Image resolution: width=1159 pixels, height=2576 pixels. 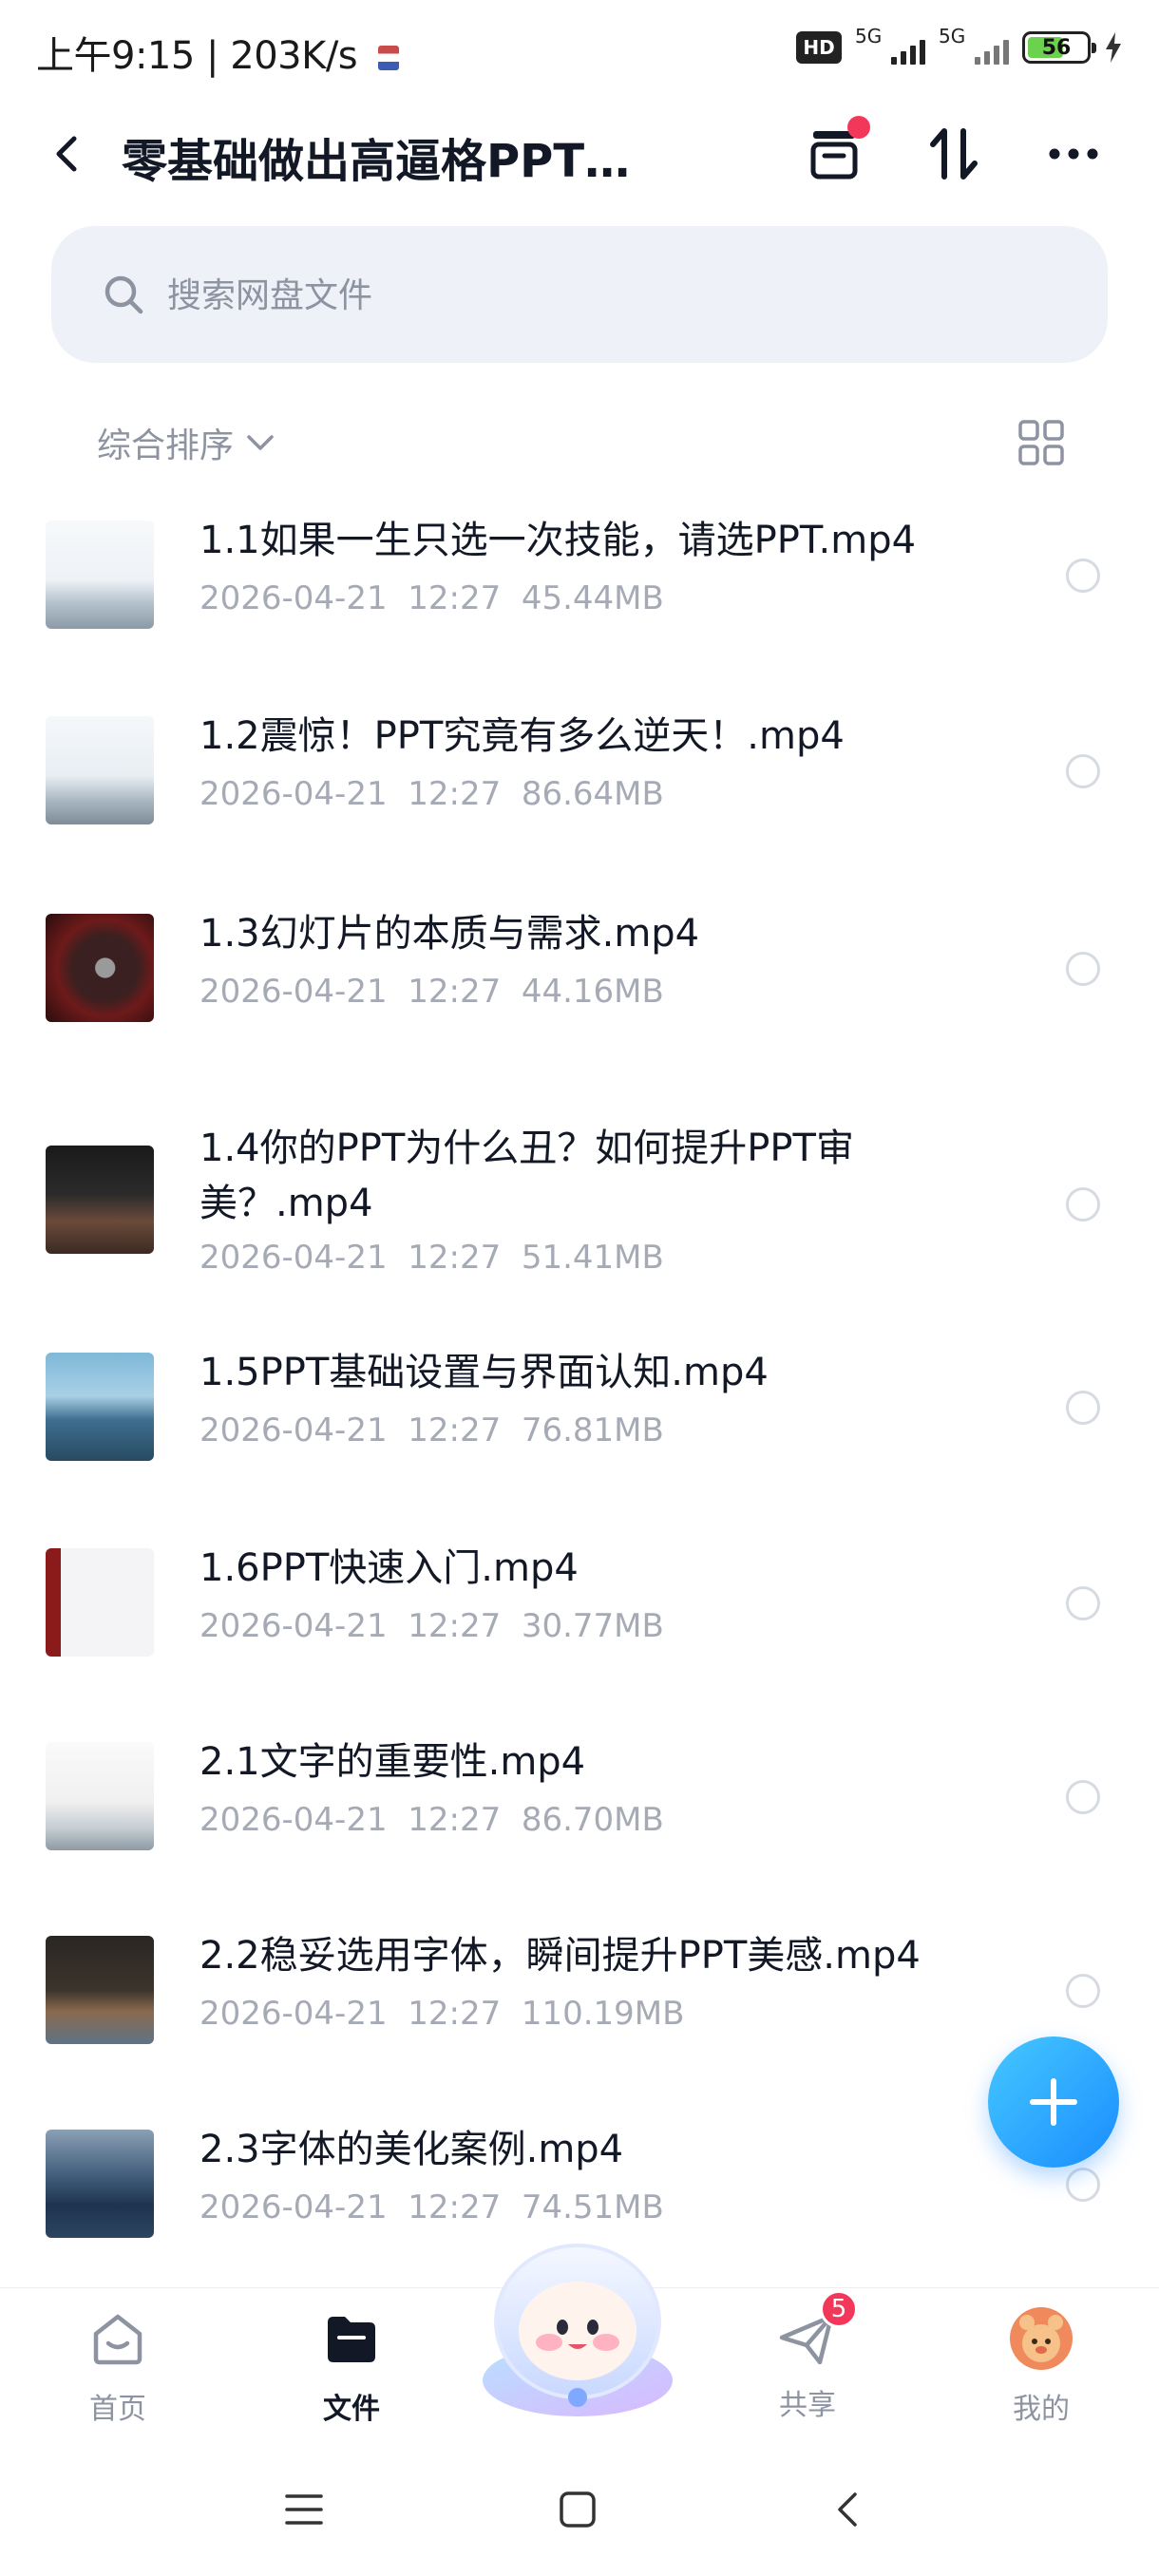 What do you see at coordinates (432, 1626) in the screenshot?
I see `file-meta: 2026-04-21 12:27 30.77MB` at bounding box center [432, 1626].